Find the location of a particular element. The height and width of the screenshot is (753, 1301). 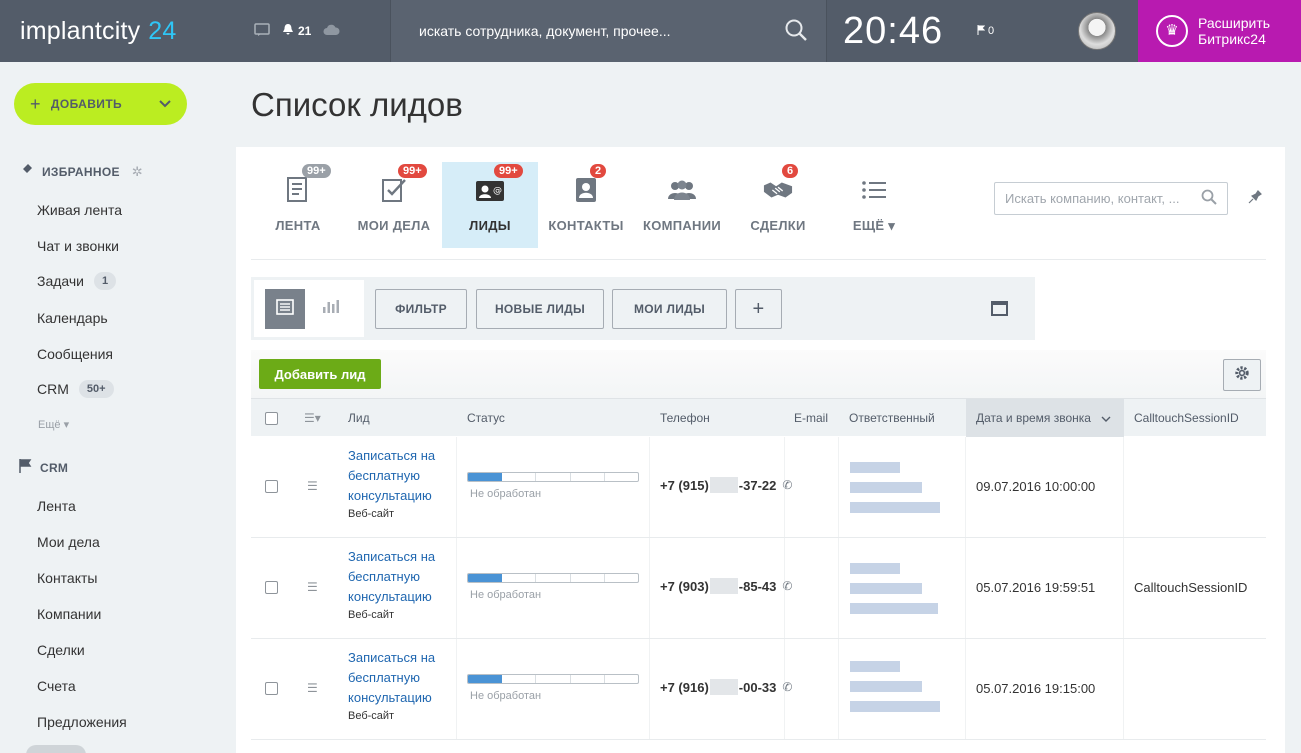

sidebar-item-label: Компании is located at coordinates (69, 614).